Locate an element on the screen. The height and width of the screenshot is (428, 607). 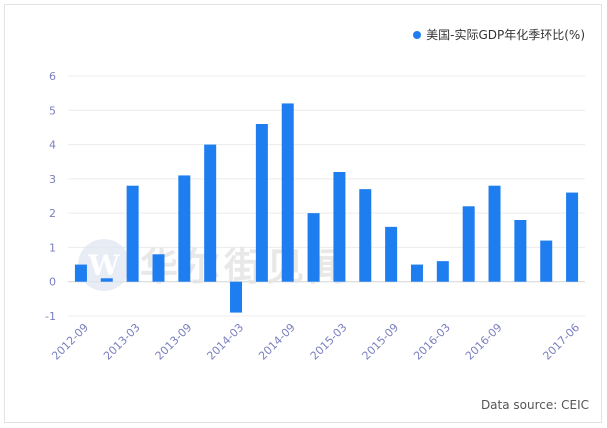
y-axis: -1 0 1 2 3 4 5 6 is located at coordinates (50, 196).